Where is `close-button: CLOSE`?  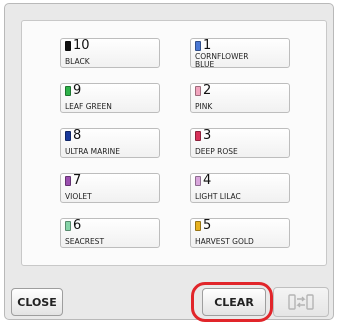 close-button: CLOSE is located at coordinates (37, 302).